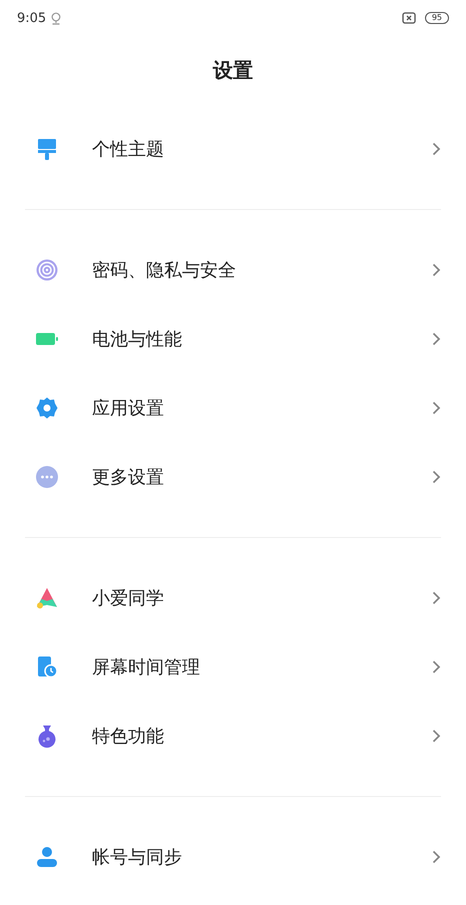 This screenshot has width=466, height=905. What do you see at coordinates (164, 270) in the screenshot?
I see `settings-item-label: 密码、隐私与安全` at bounding box center [164, 270].